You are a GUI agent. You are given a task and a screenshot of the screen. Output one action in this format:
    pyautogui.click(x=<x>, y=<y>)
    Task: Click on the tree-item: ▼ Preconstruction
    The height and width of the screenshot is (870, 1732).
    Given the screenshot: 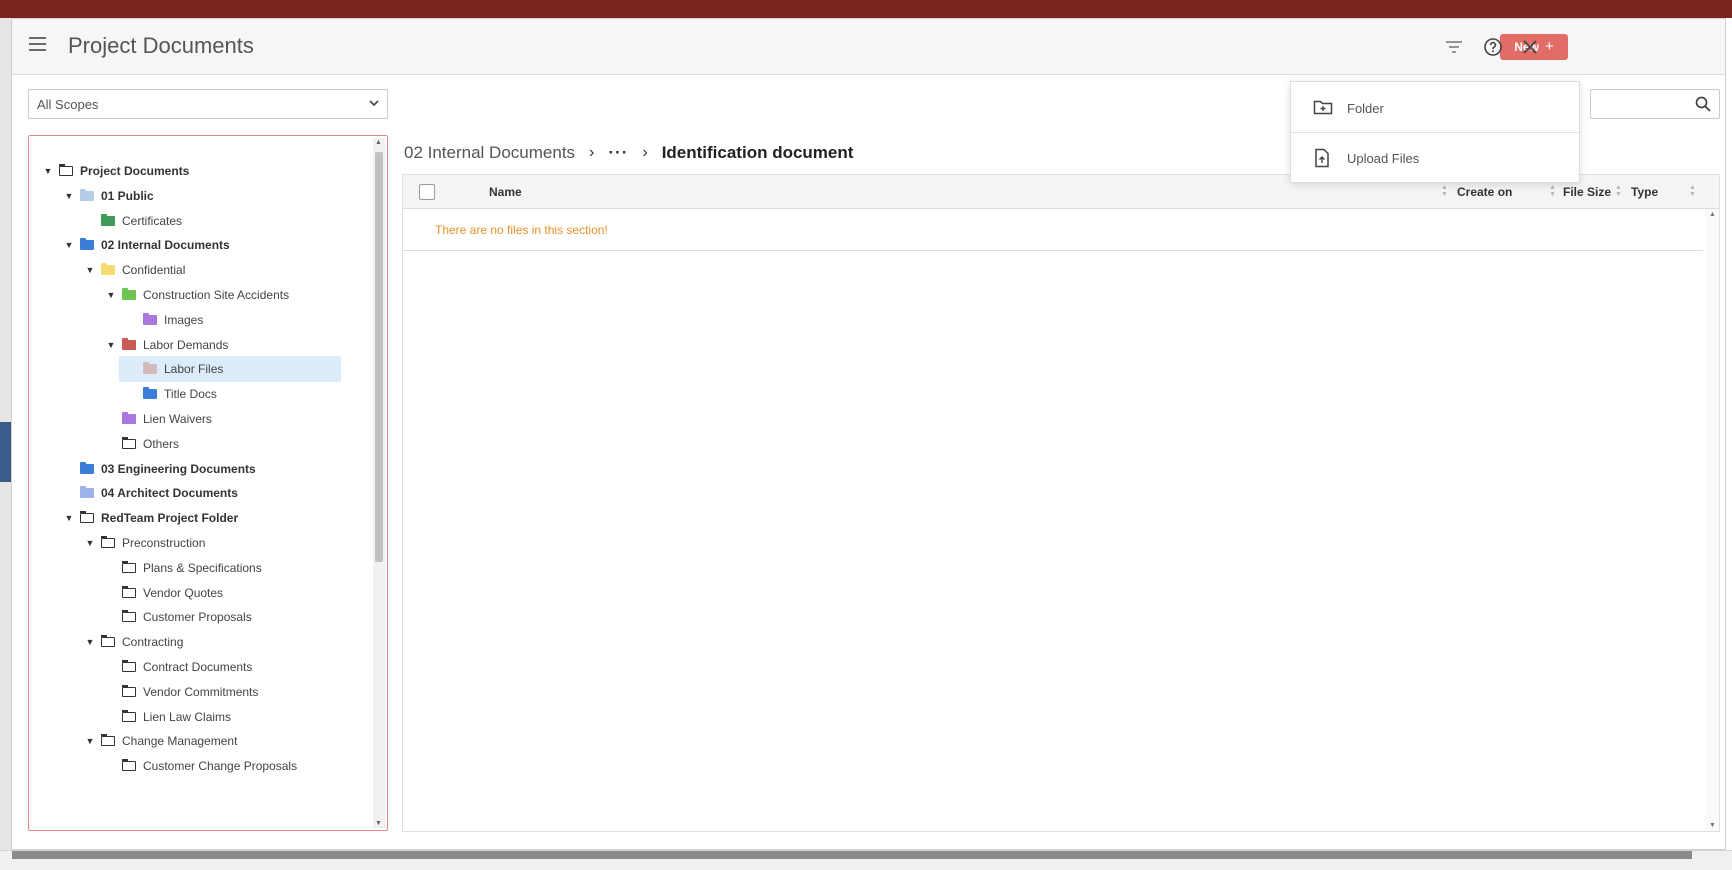 What is the action you would take?
    pyautogui.click(x=144, y=543)
    